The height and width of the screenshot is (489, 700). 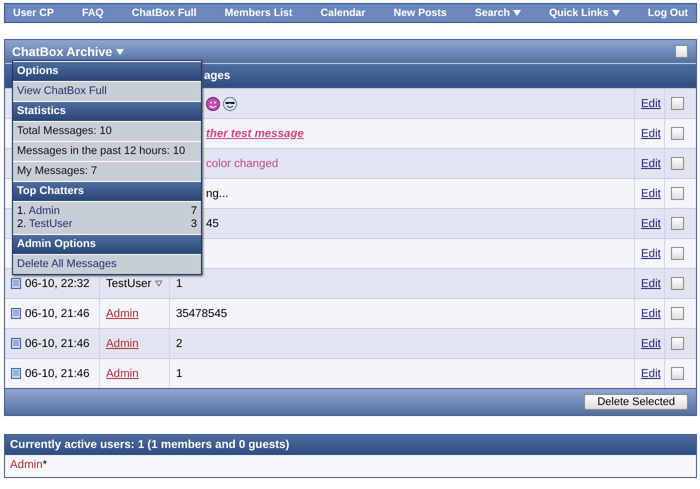 I want to click on sunglasses-smiley-icon, so click(x=230, y=103).